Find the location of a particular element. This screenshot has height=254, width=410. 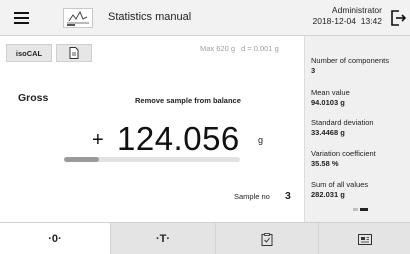

stat-item: Mean value 94.0103 g is located at coordinates (330, 98).